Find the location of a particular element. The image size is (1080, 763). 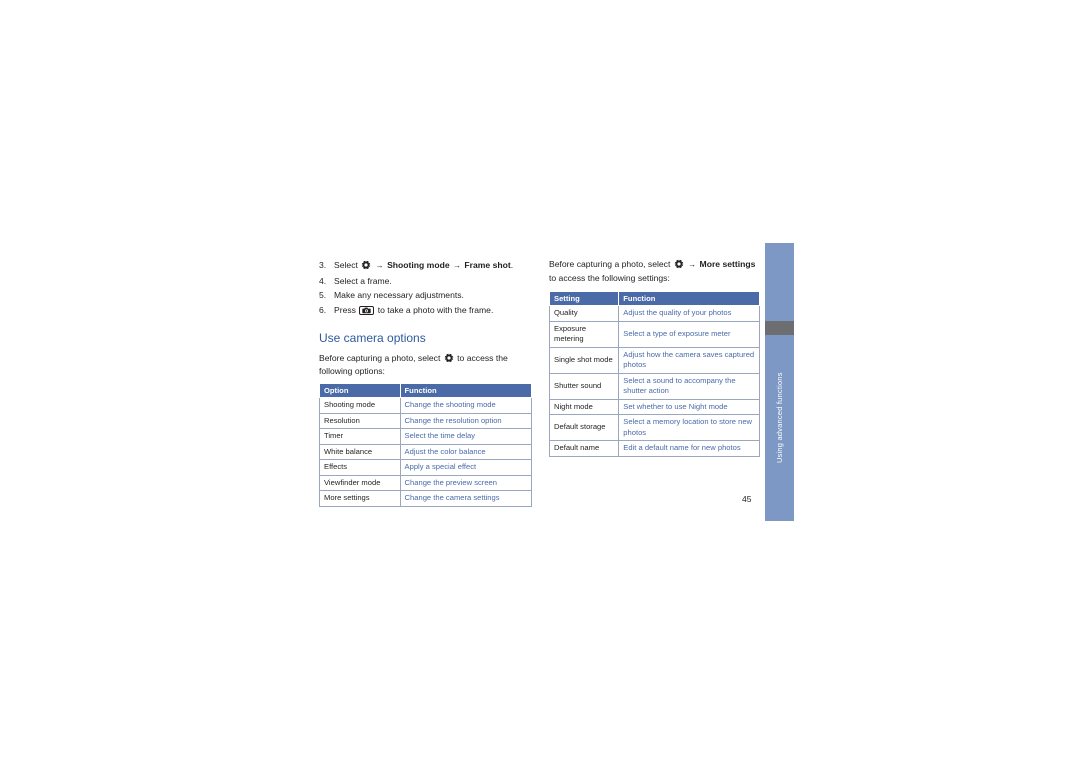

left-intro-after: to access the is located at coordinates (482, 358).